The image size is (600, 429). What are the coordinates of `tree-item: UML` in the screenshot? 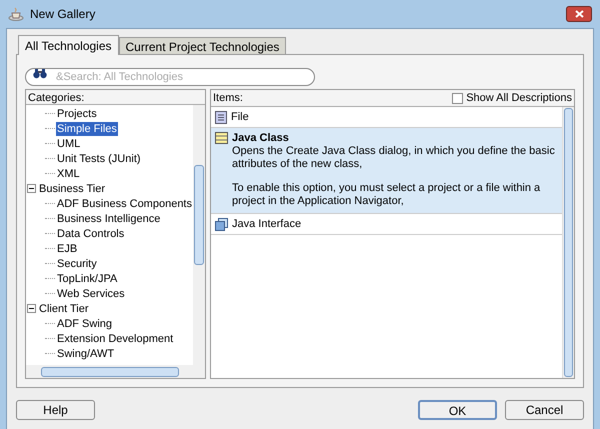 It's located at (69, 143).